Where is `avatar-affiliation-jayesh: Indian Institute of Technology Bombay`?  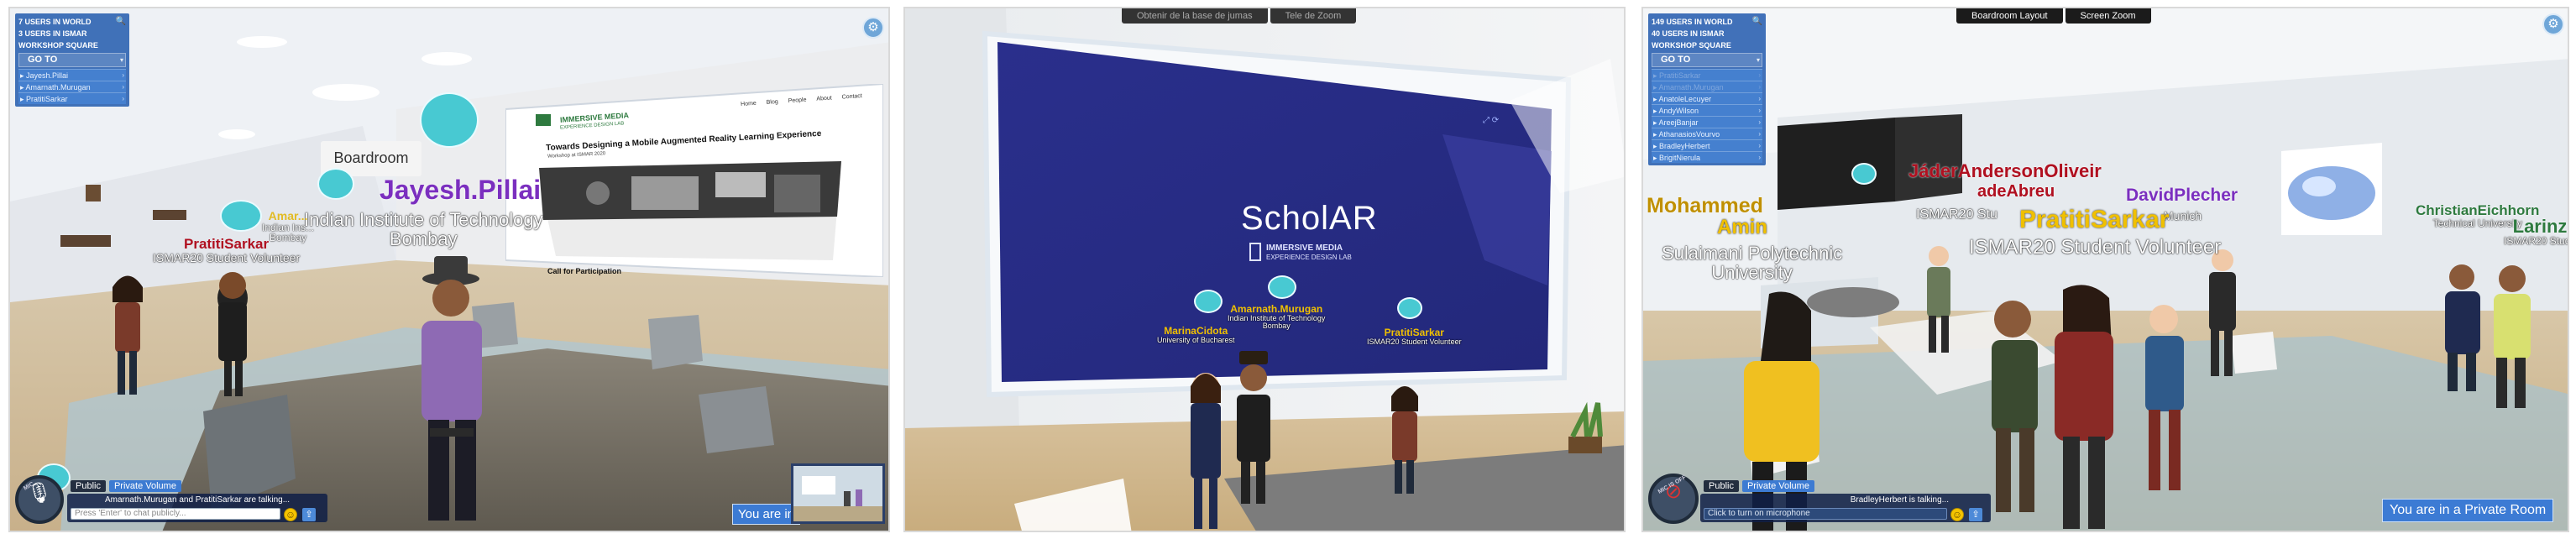
avatar-affiliation-jayesh: Indian Institute of Technology Bombay is located at coordinates (424, 229).